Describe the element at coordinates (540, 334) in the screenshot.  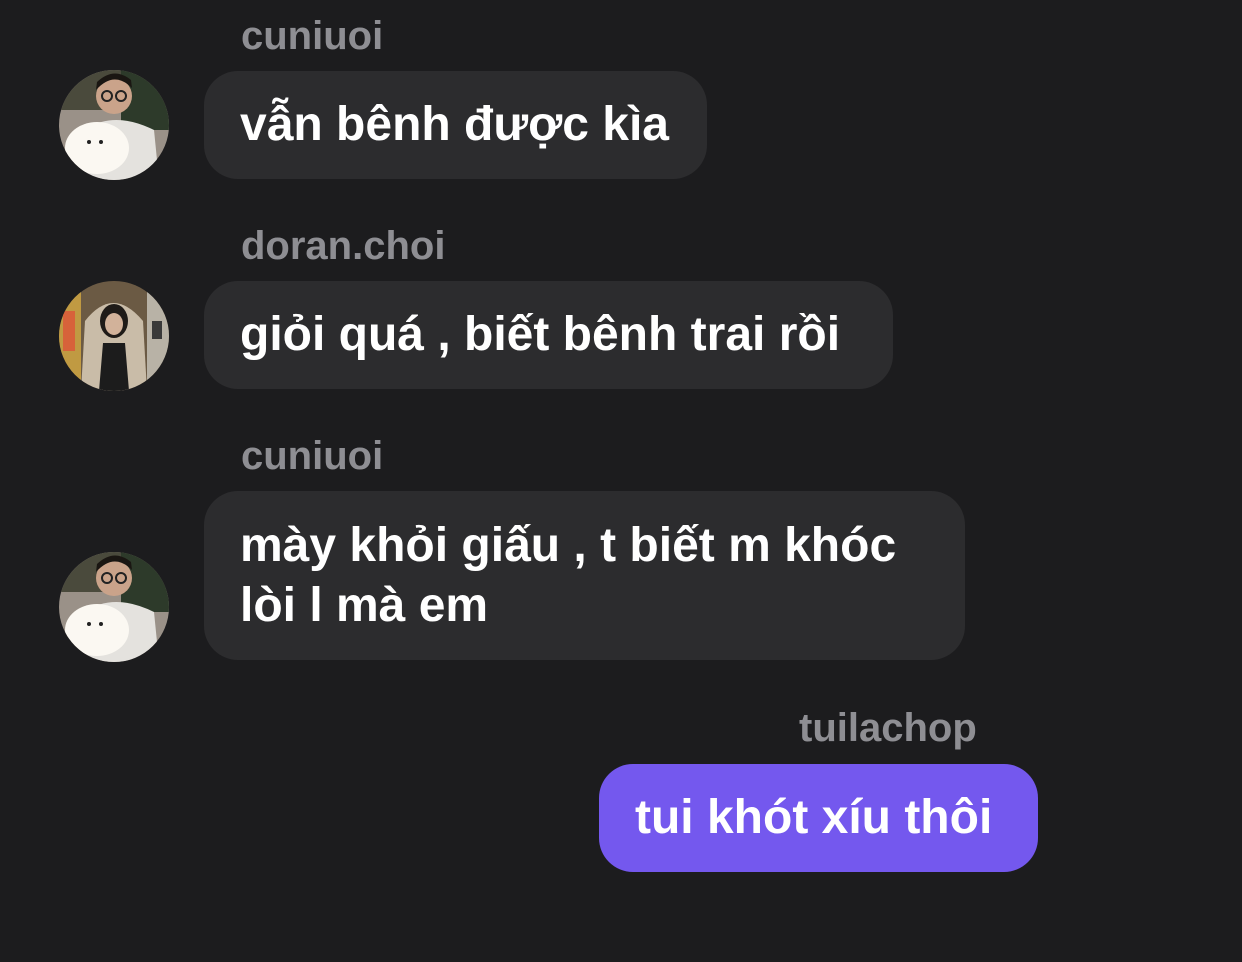
I see `message-text: giỏi quá , biết bênh trai rồi` at that location.